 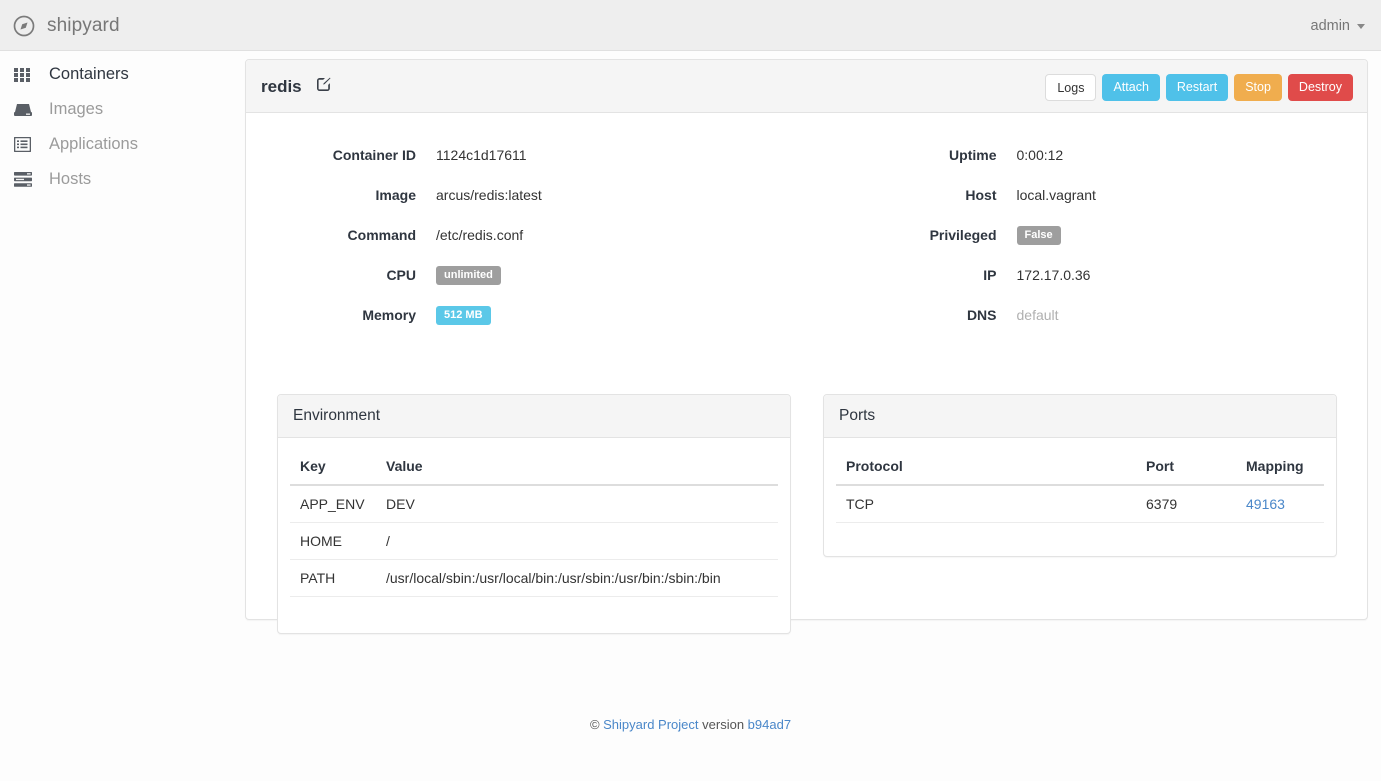 I want to click on table-row: TCP 6379 49163, so click(x=1080, y=504).